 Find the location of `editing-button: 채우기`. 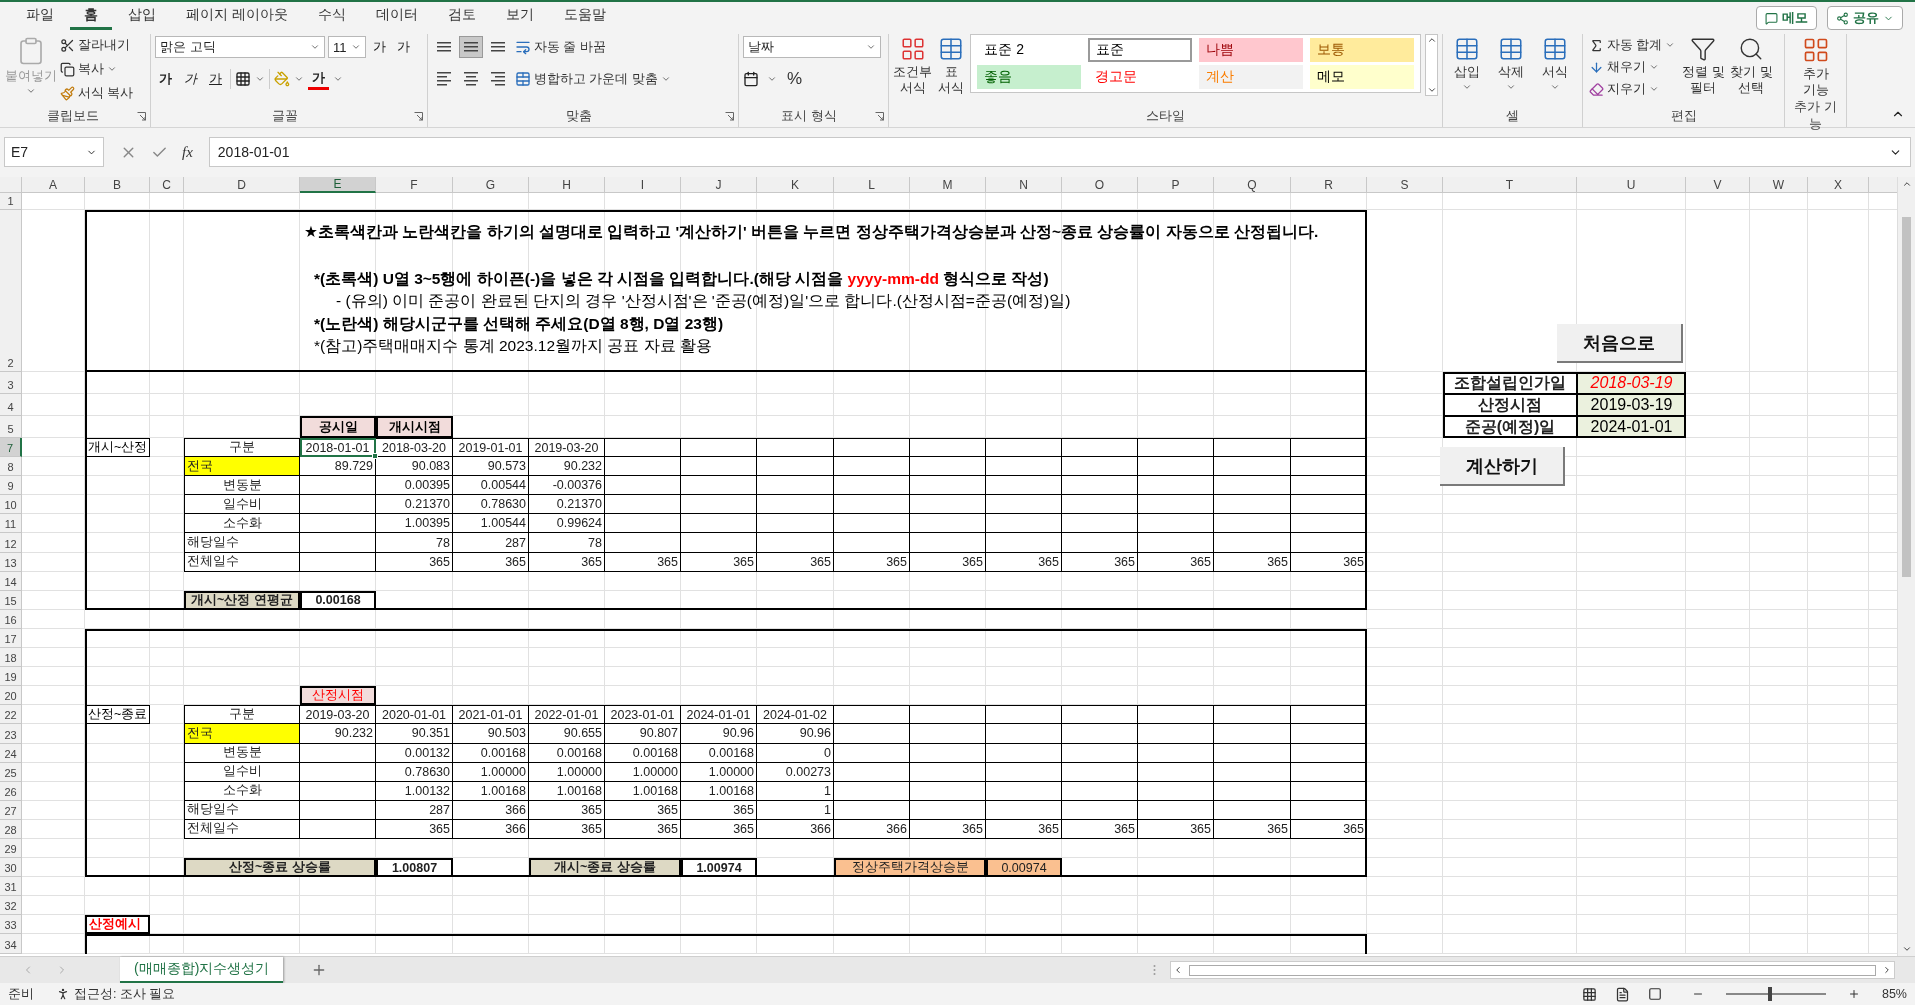

editing-button: 채우기 is located at coordinates (1632, 67).